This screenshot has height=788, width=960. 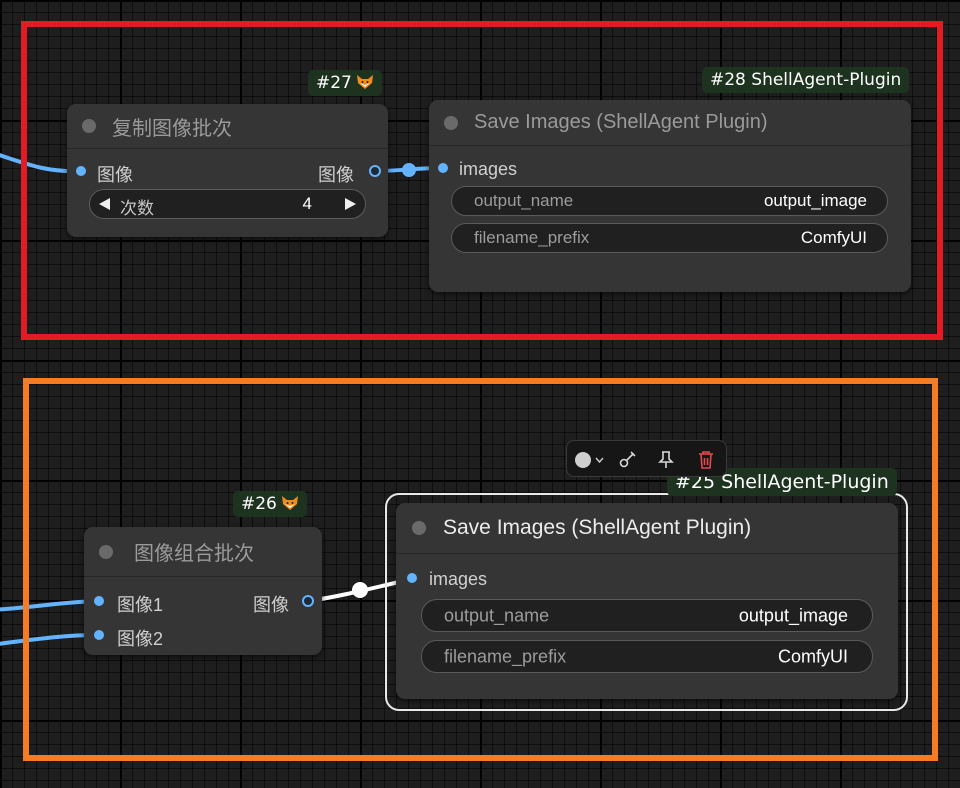 I want to click on bypass-button, so click(x=627, y=459).